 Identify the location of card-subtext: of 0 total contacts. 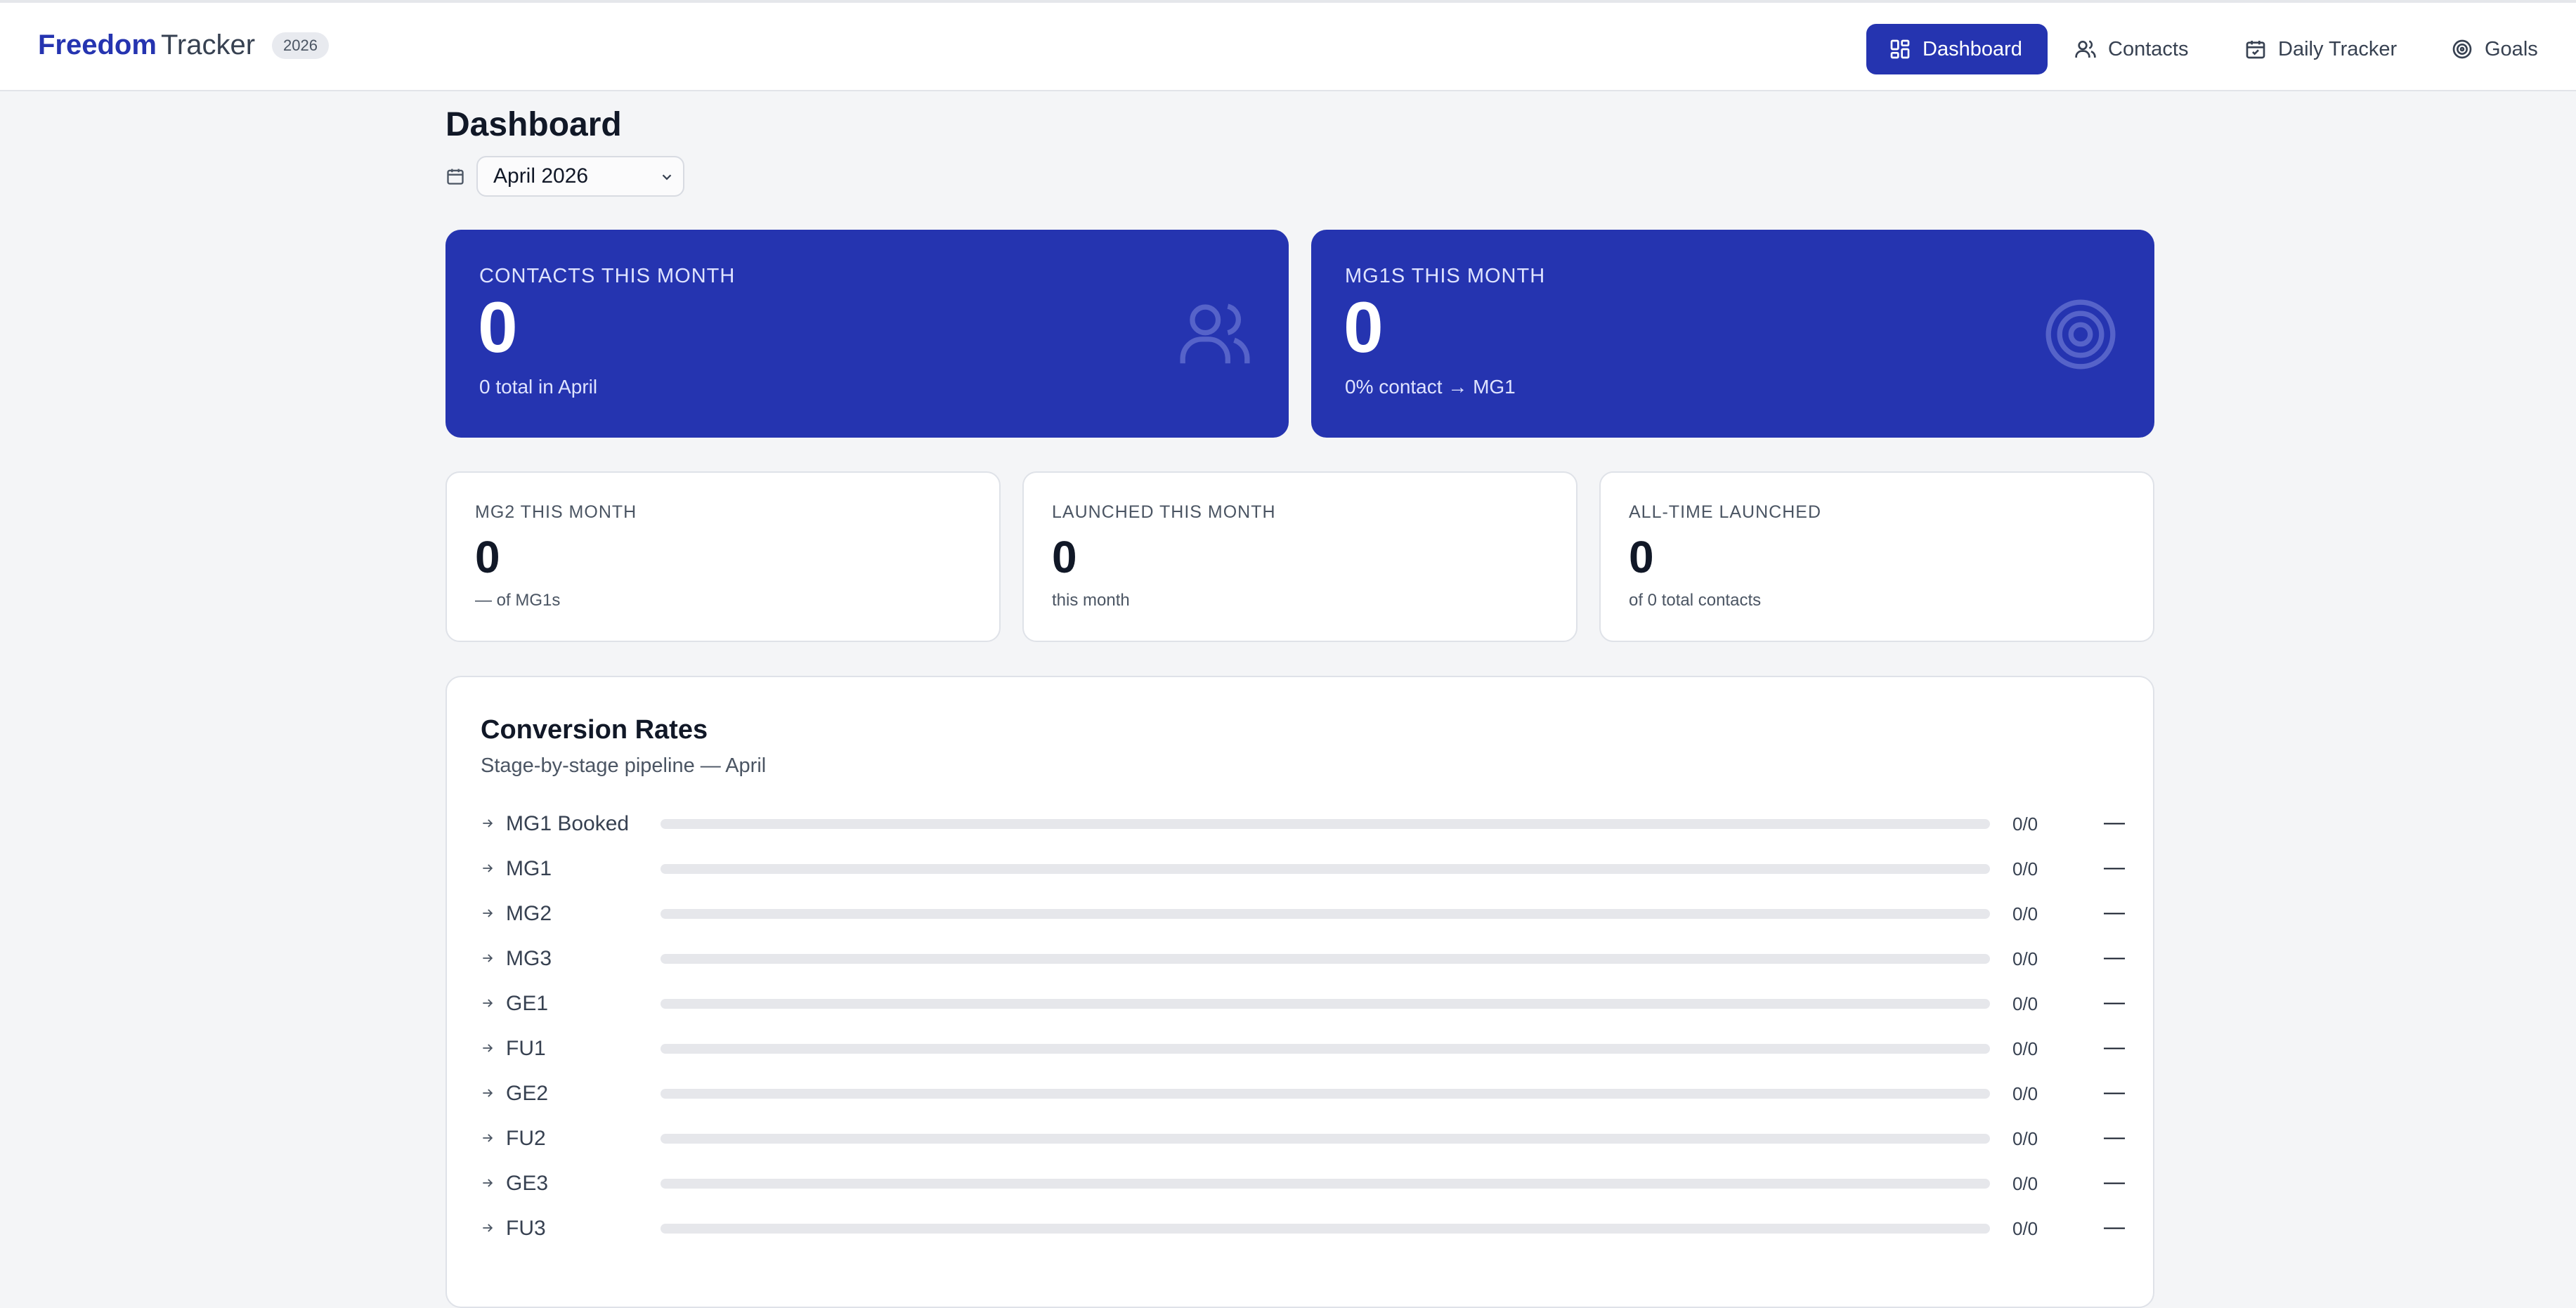
(1695, 600).